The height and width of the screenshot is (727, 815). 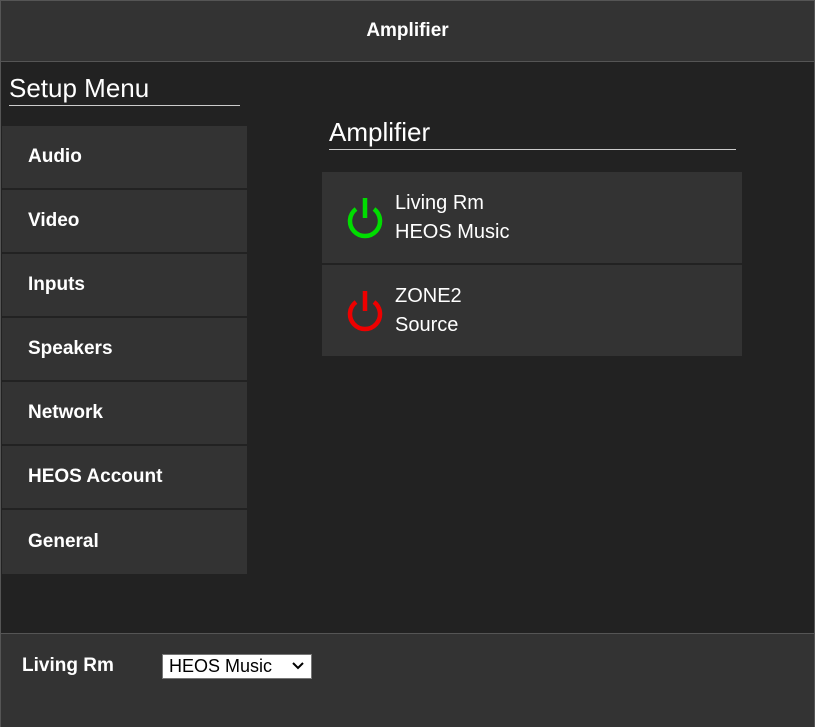 What do you see at coordinates (452, 218) in the screenshot?
I see `zone-info: Living Rm HEOS Music` at bounding box center [452, 218].